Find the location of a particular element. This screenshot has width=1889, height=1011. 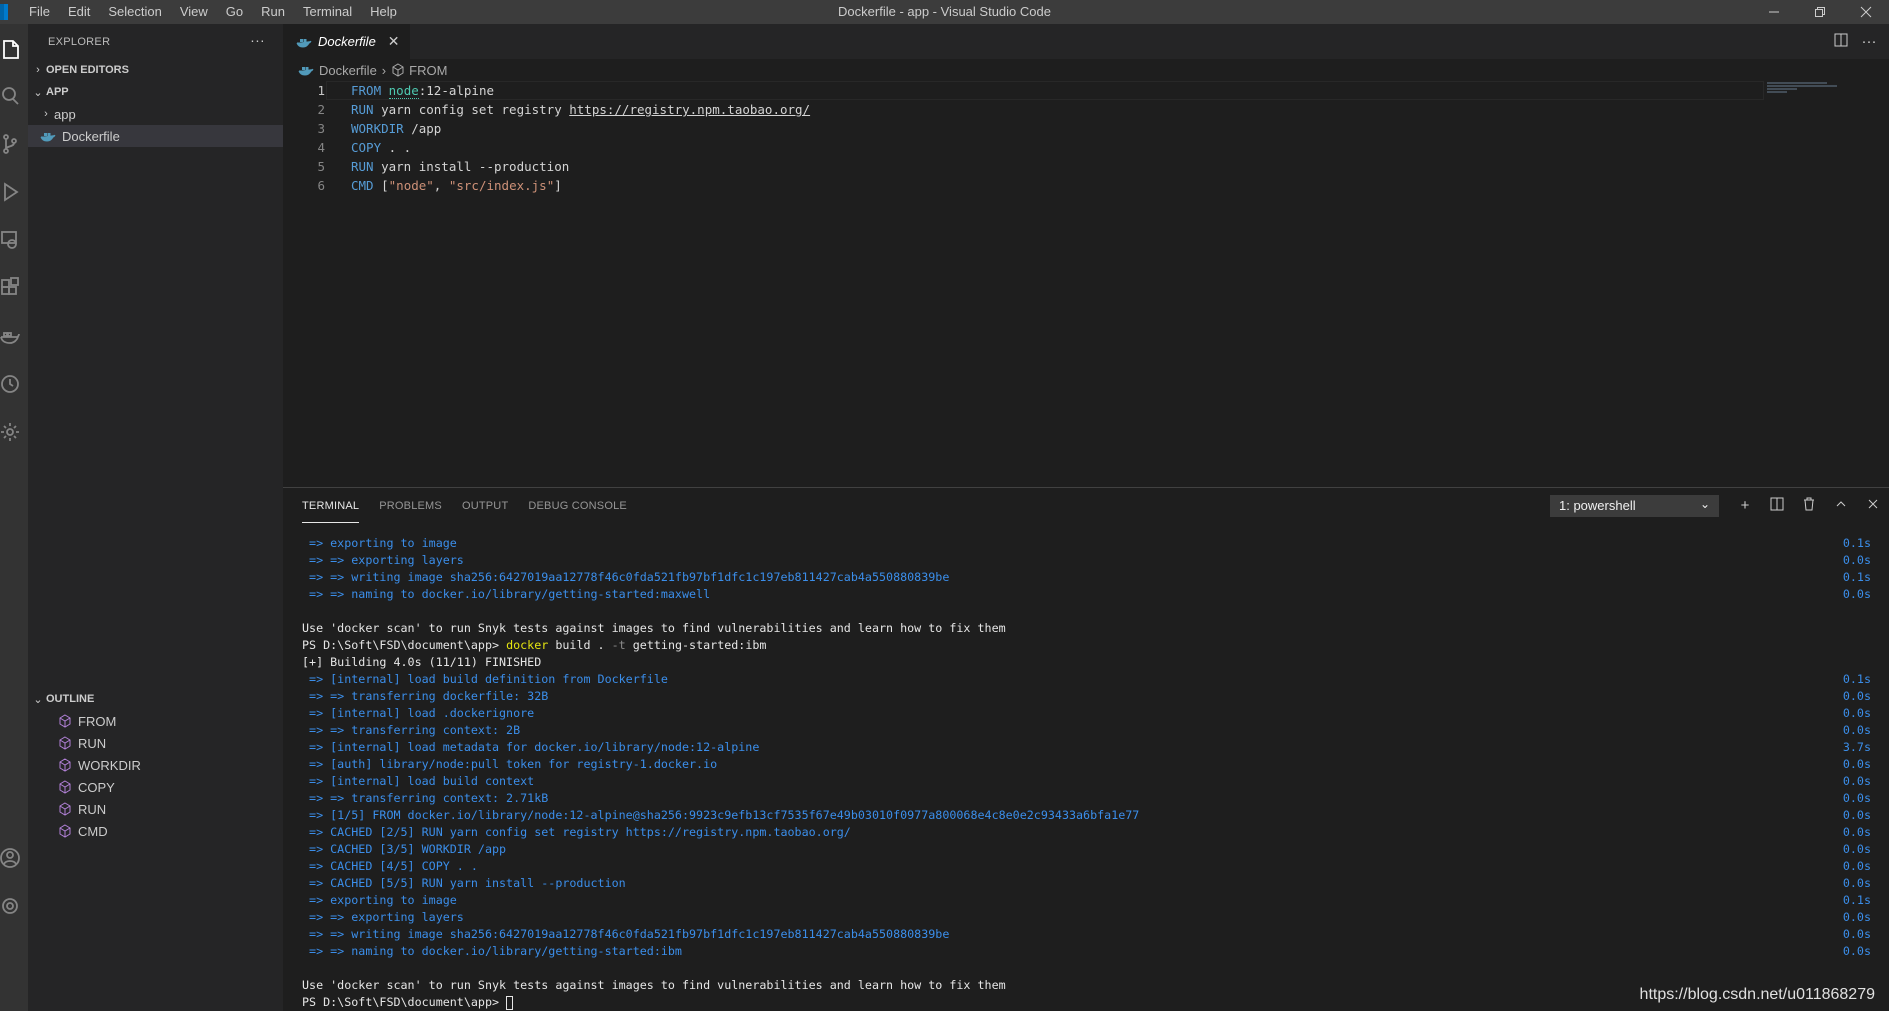

menu-help: Help is located at coordinates (383, 12).